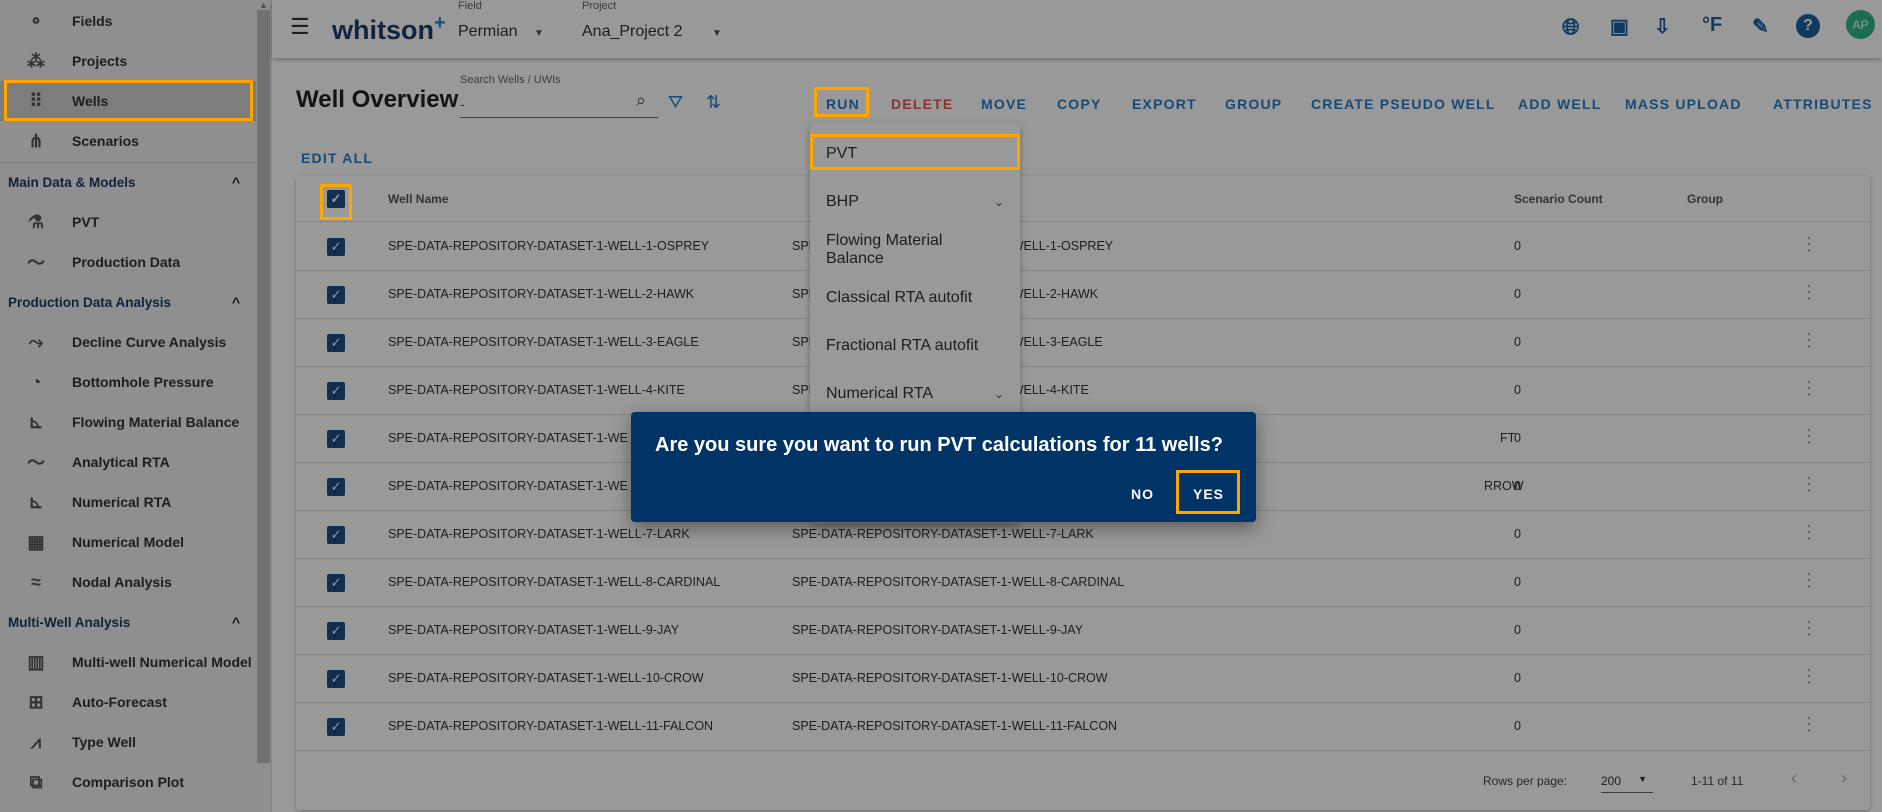 The image size is (1882, 812). What do you see at coordinates (128, 100) in the screenshot?
I see `highlight-wells` at bounding box center [128, 100].